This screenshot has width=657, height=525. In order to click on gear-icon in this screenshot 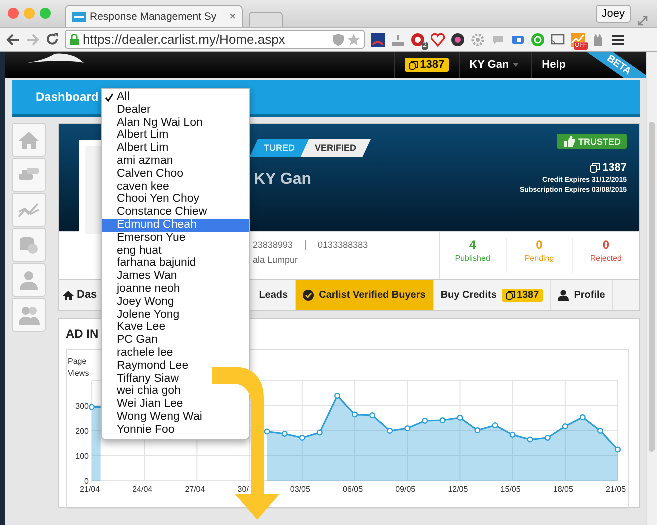, I will do `click(478, 39)`.